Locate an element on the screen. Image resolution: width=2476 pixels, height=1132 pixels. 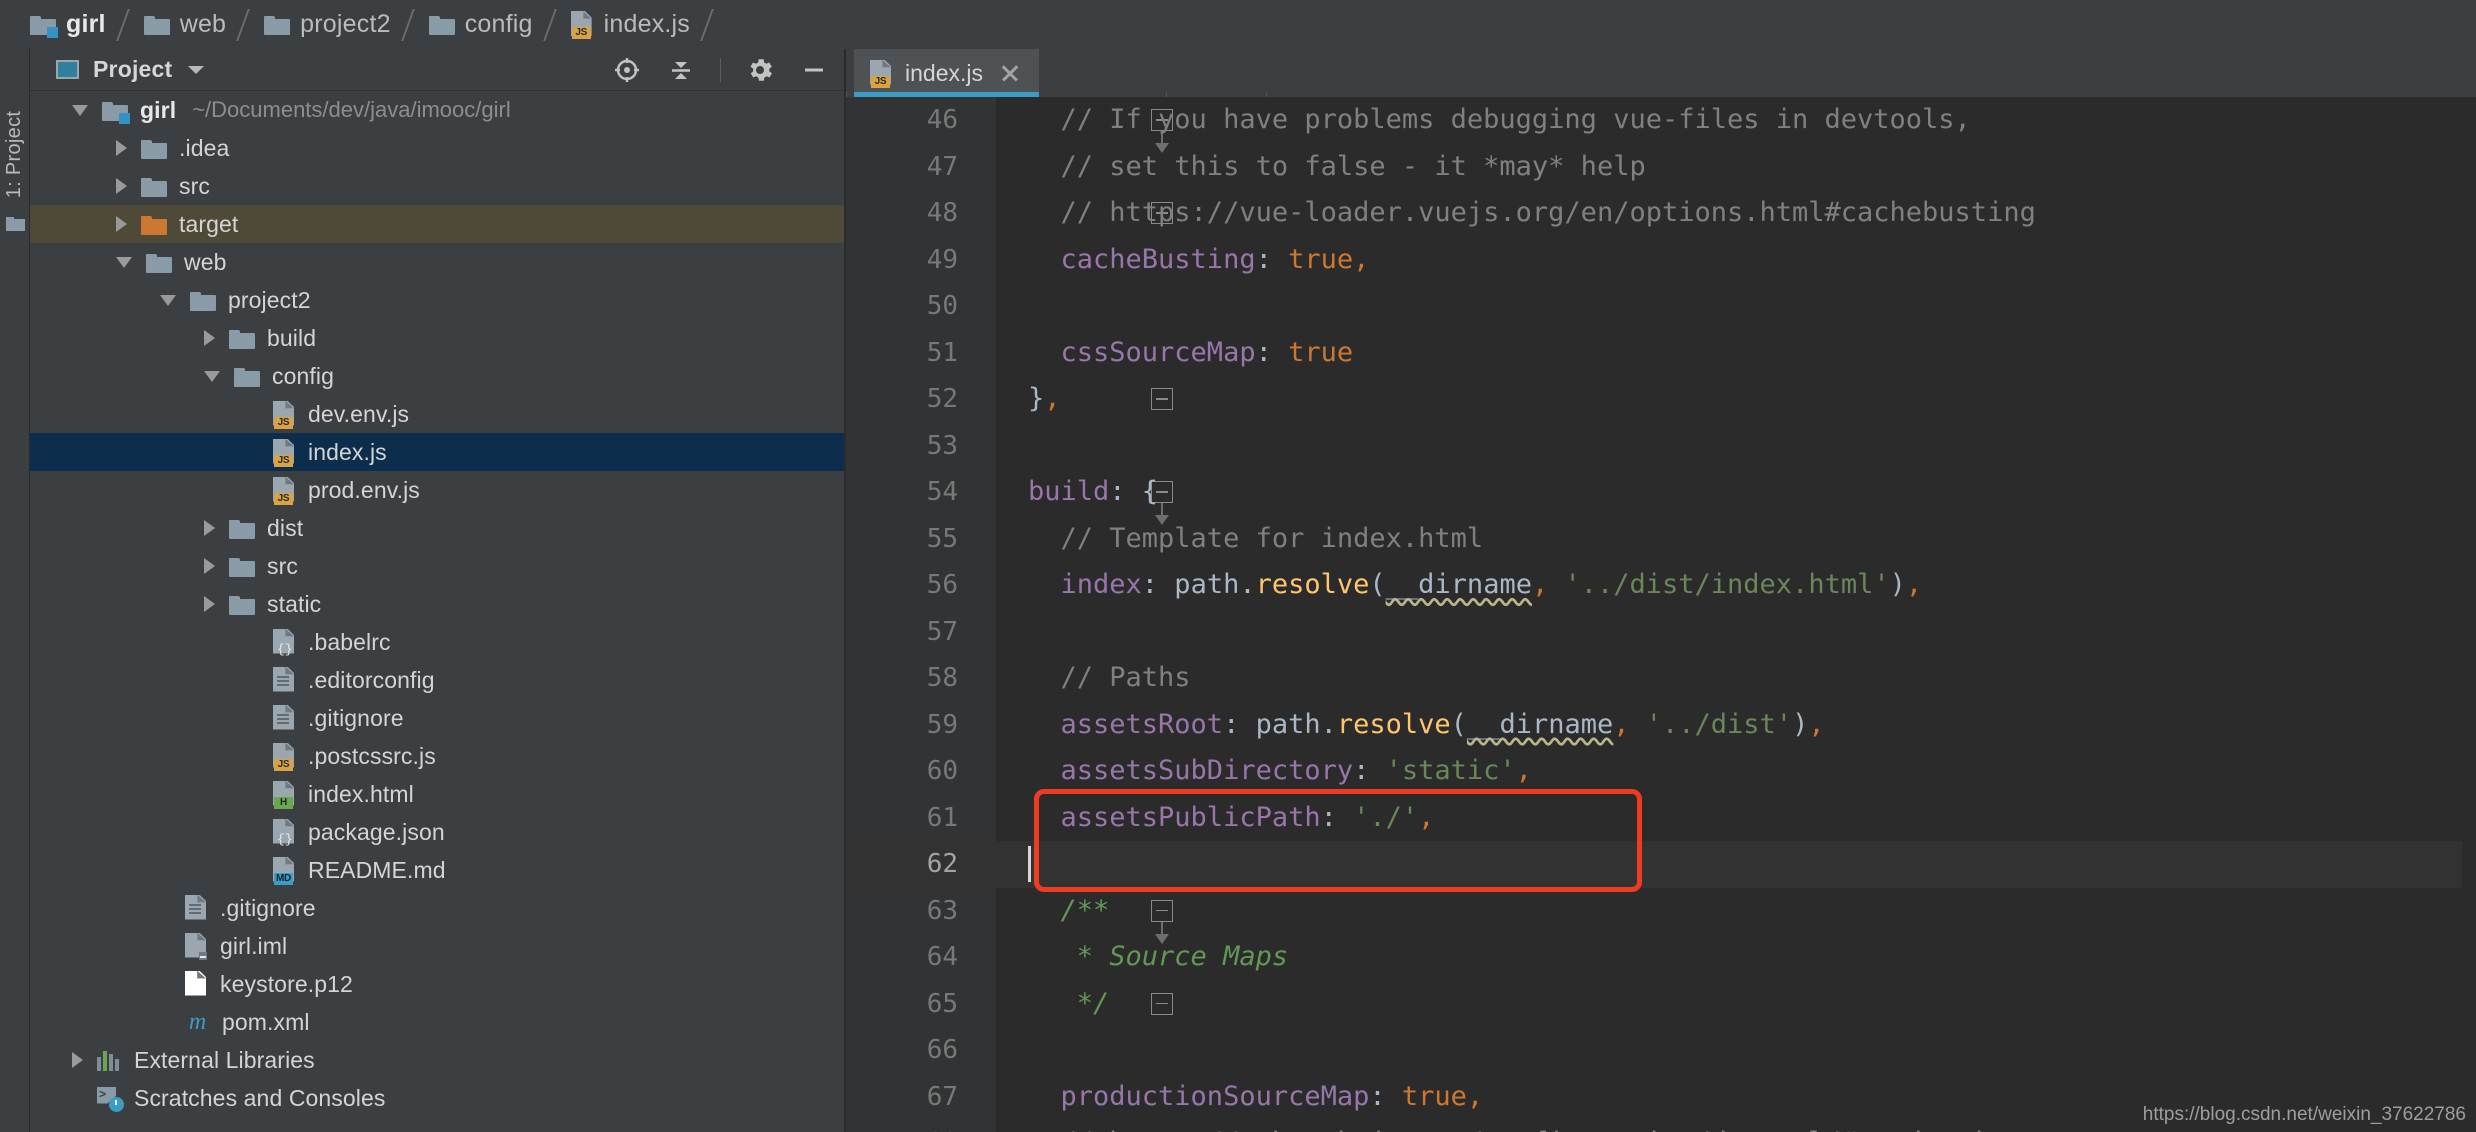
tree-row: MD README.md is located at coordinates (437, 870).